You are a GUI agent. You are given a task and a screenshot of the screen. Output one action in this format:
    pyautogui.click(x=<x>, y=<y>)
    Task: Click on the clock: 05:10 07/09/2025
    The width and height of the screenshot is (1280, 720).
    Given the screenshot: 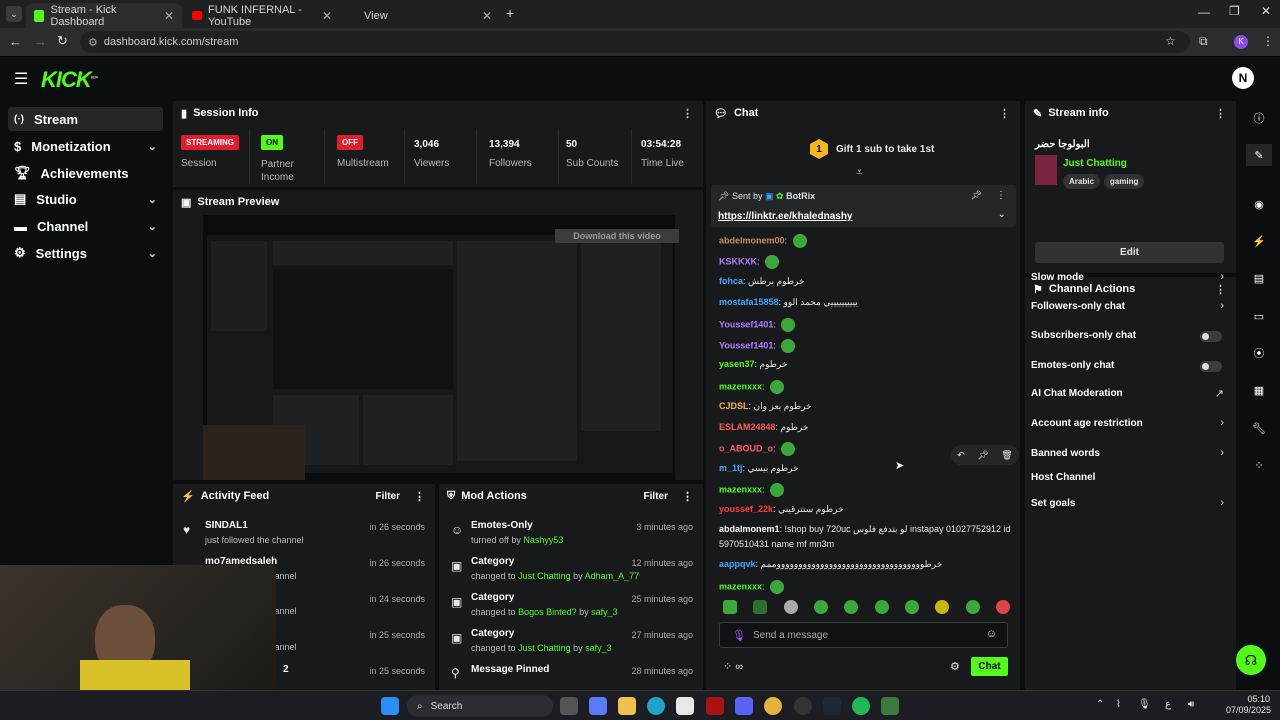 What is the action you would take?
    pyautogui.click(x=1248, y=705)
    